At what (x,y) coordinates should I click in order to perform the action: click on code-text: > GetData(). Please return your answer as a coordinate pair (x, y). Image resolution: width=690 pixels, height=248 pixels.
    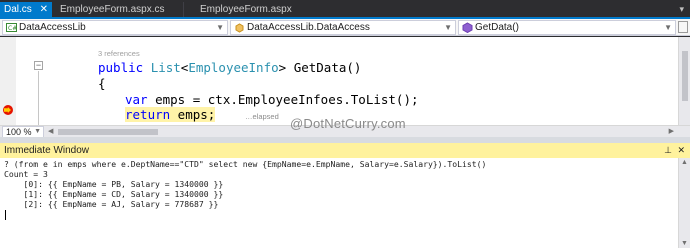
    Looking at the image, I should click on (320, 67).